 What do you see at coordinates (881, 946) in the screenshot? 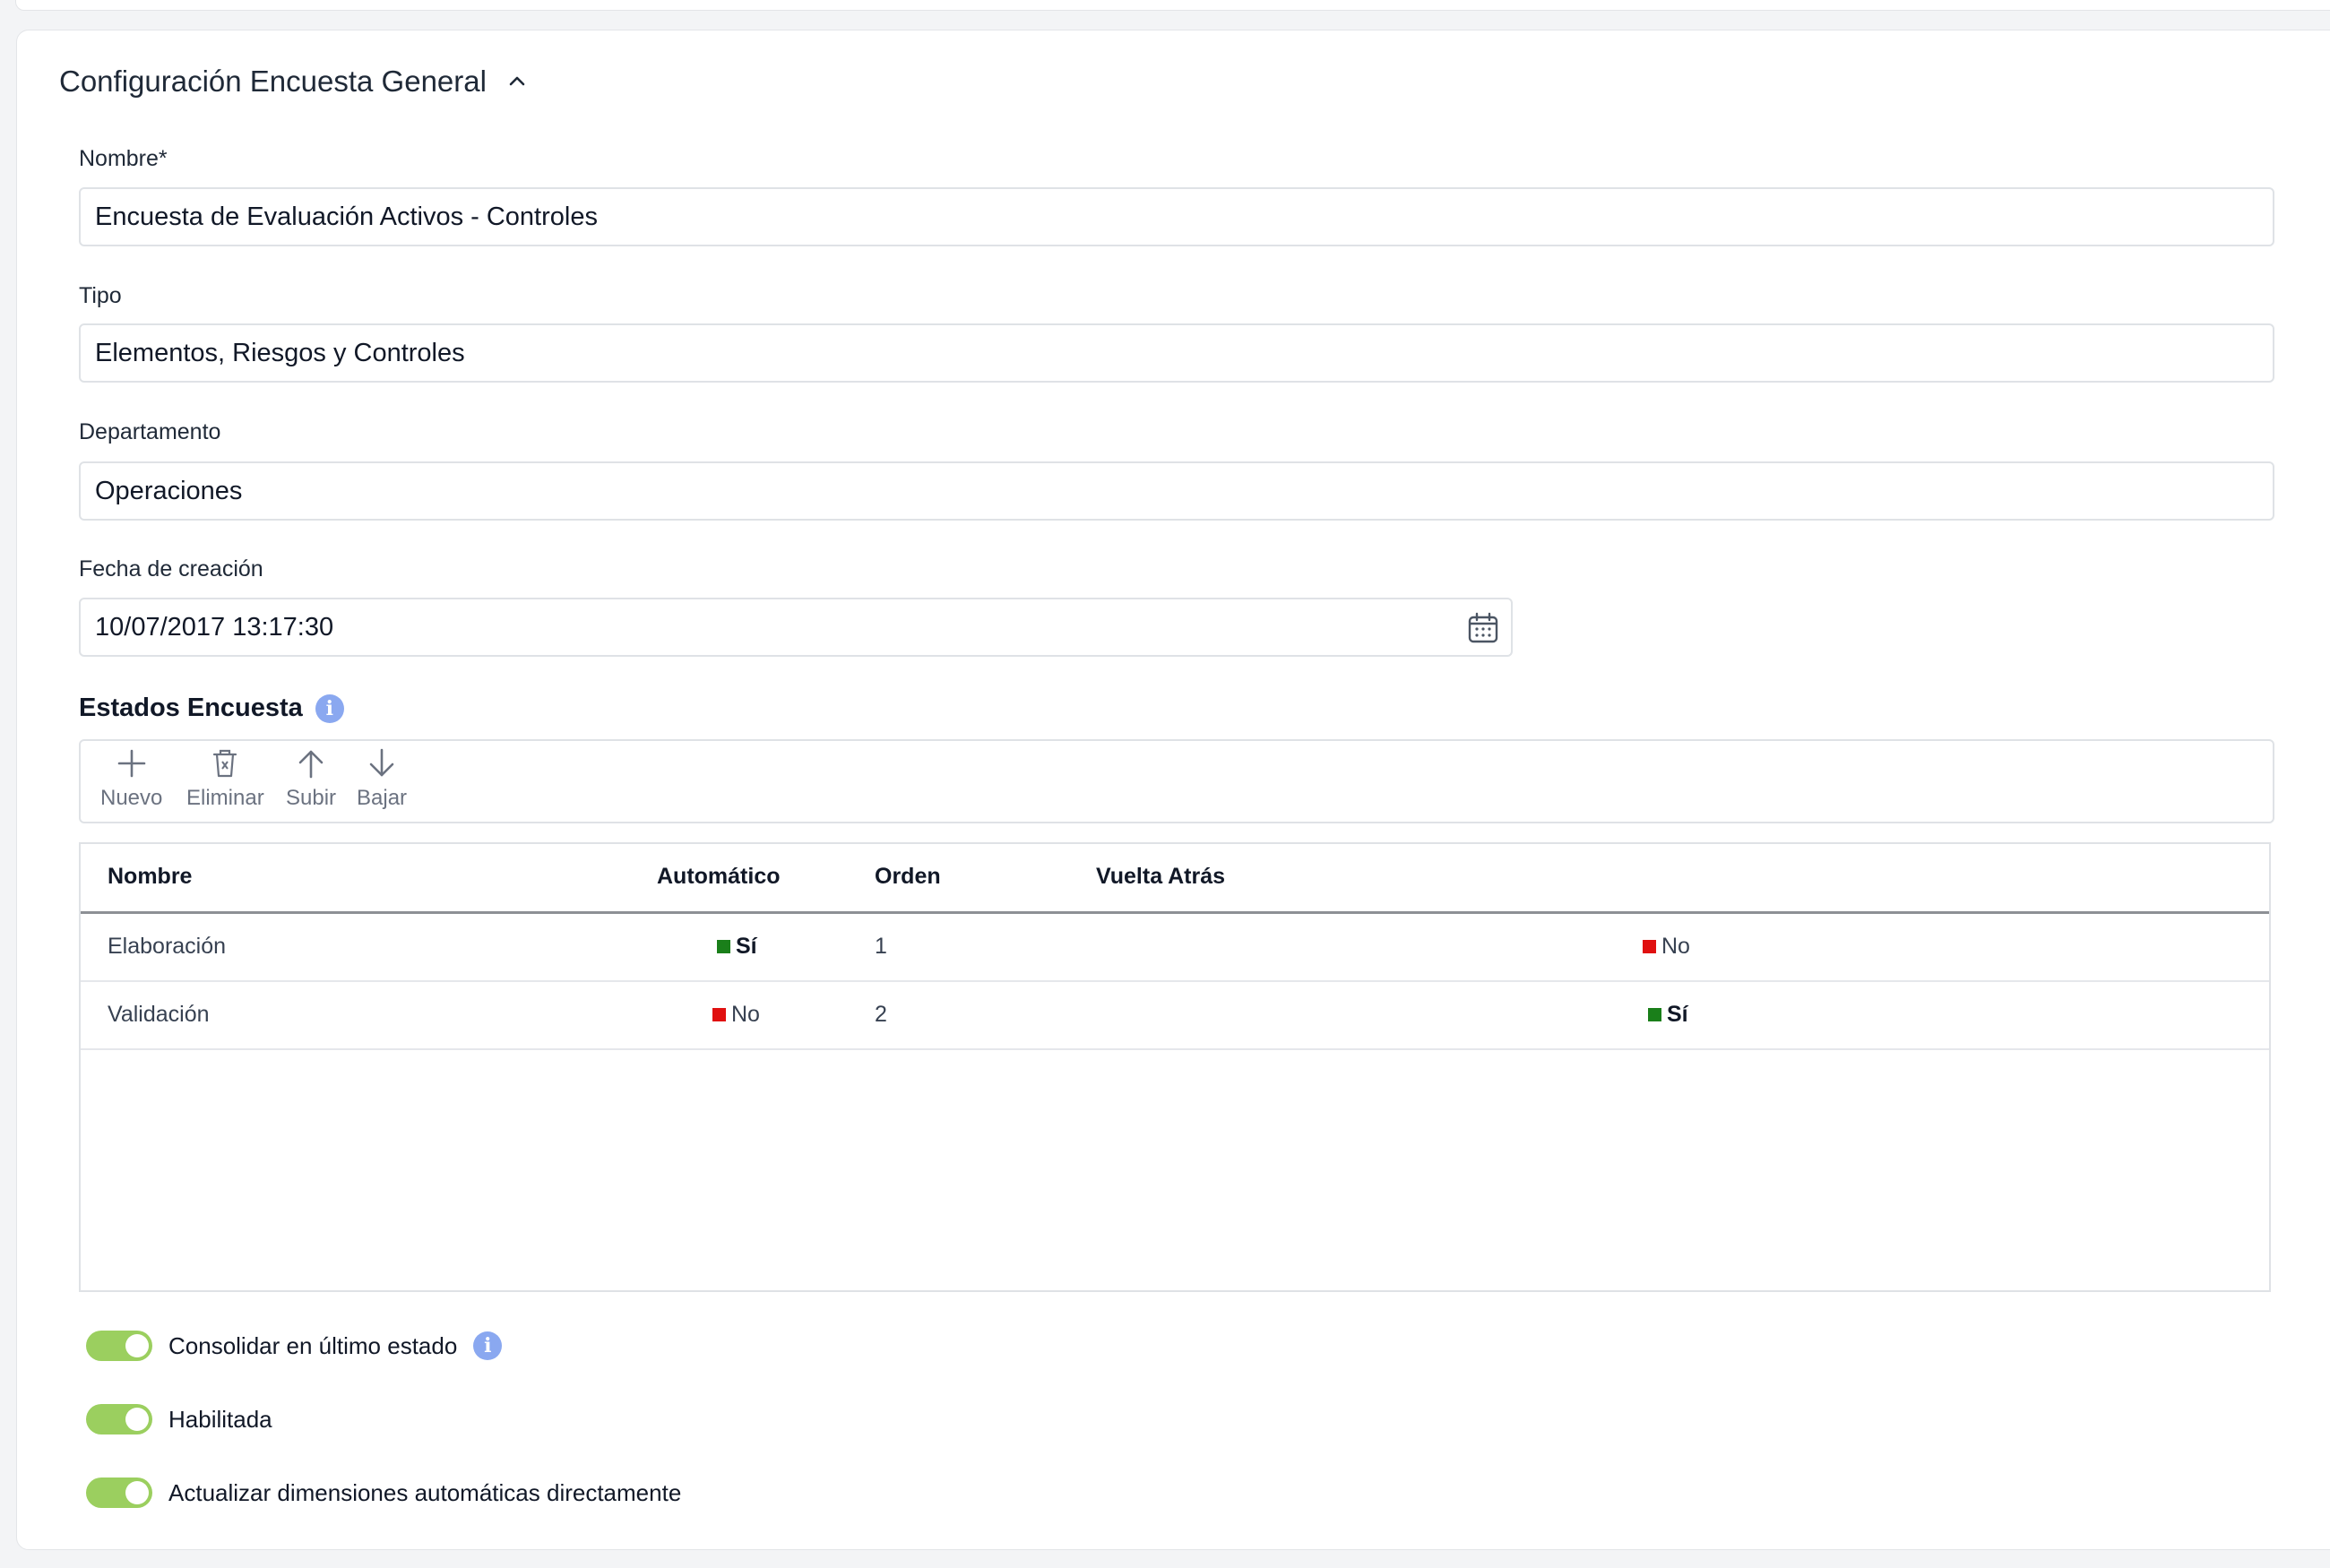
I see `row-orden: 1` at bounding box center [881, 946].